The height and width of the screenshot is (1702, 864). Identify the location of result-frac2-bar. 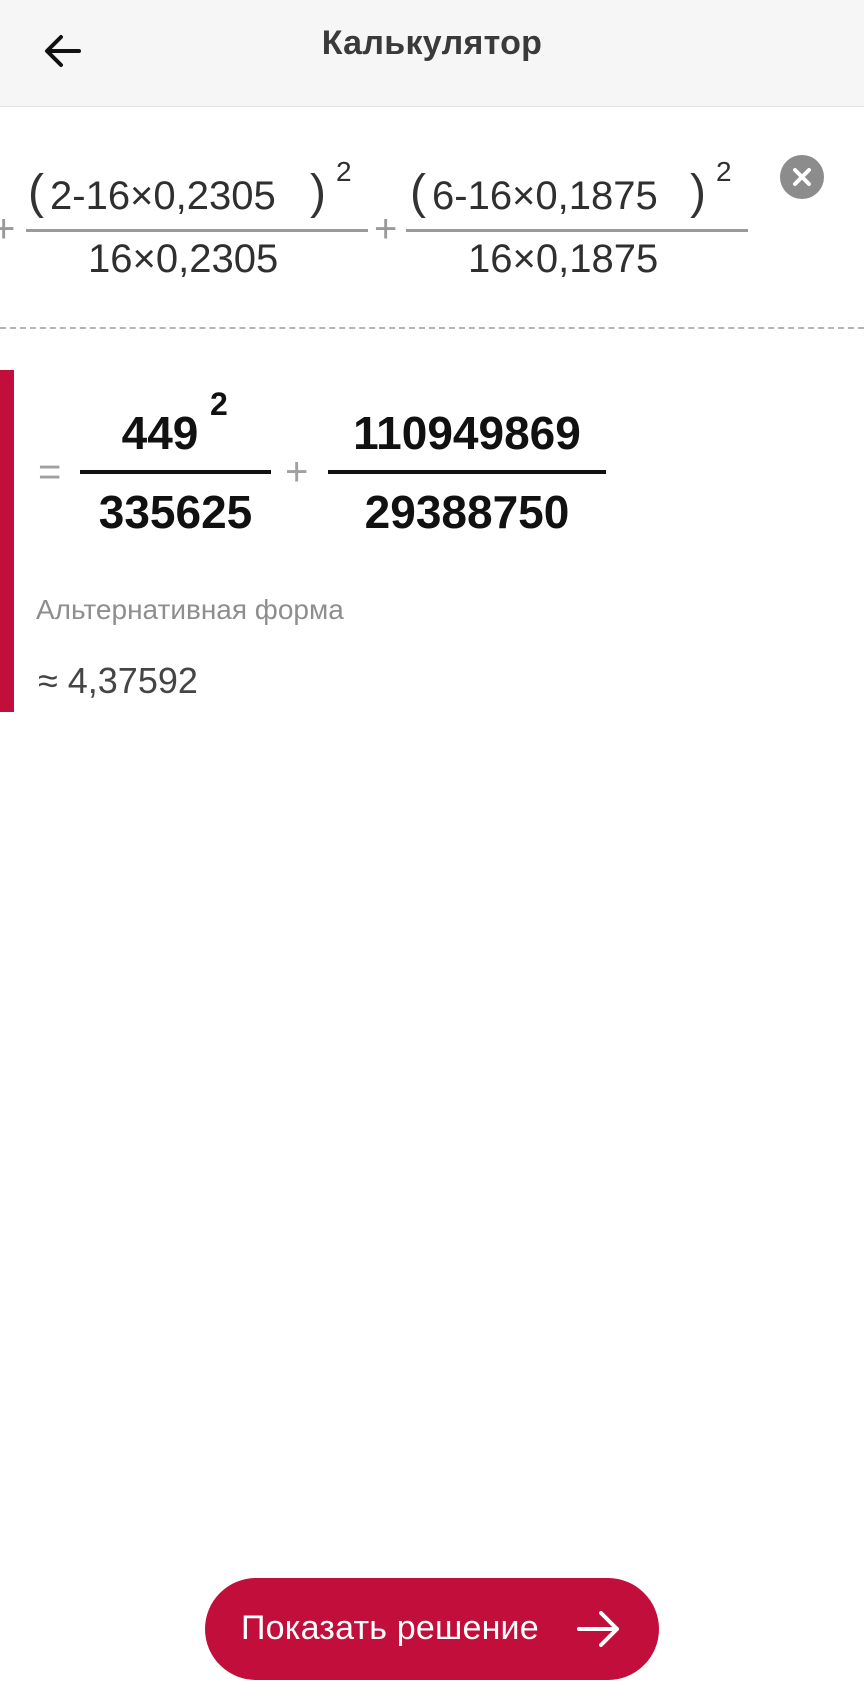
(467, 472).